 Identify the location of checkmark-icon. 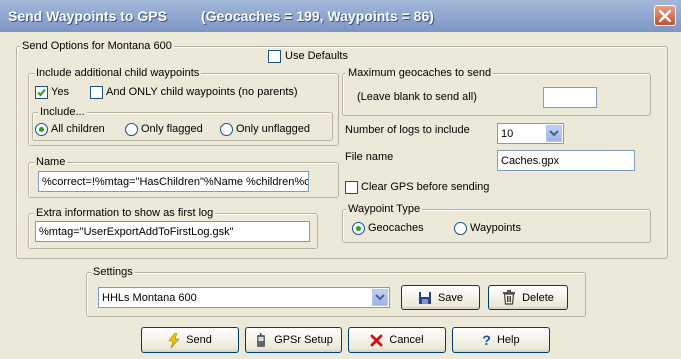
(41, 92).